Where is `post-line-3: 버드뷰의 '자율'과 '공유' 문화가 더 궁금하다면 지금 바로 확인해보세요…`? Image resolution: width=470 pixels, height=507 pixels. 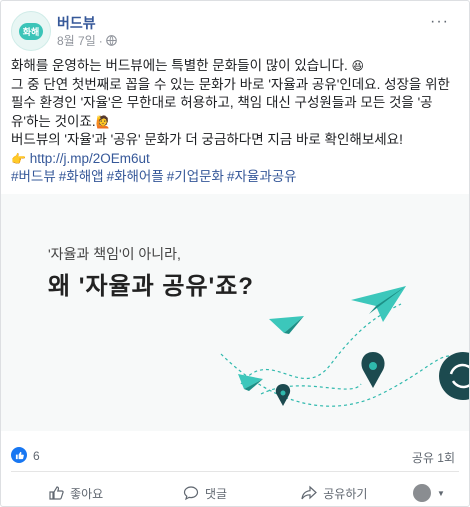 post-line-3: 버드뷰의 '자율'과 '공유' 문화가 더 궁금하다면 지금 바로 확인해보세요… is located at coordinates (207, 139).